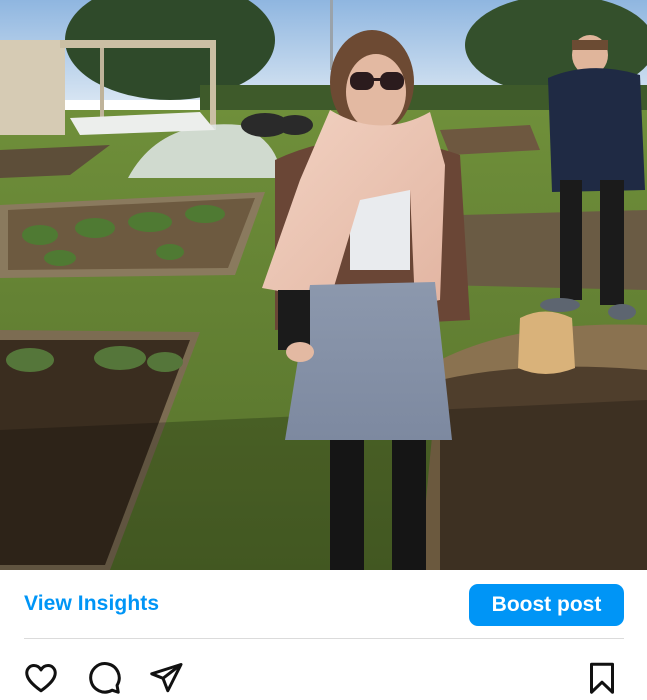 Image resolution: width=647 pixels, height=700 pixels. Describe the element at coordinates (323, 676) in the screenshot. I see `post-action-bar` at that location.